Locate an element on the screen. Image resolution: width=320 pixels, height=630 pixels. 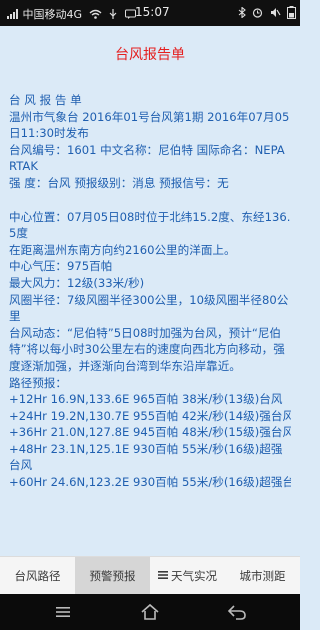
back-button is located at coordinates (237, 612).